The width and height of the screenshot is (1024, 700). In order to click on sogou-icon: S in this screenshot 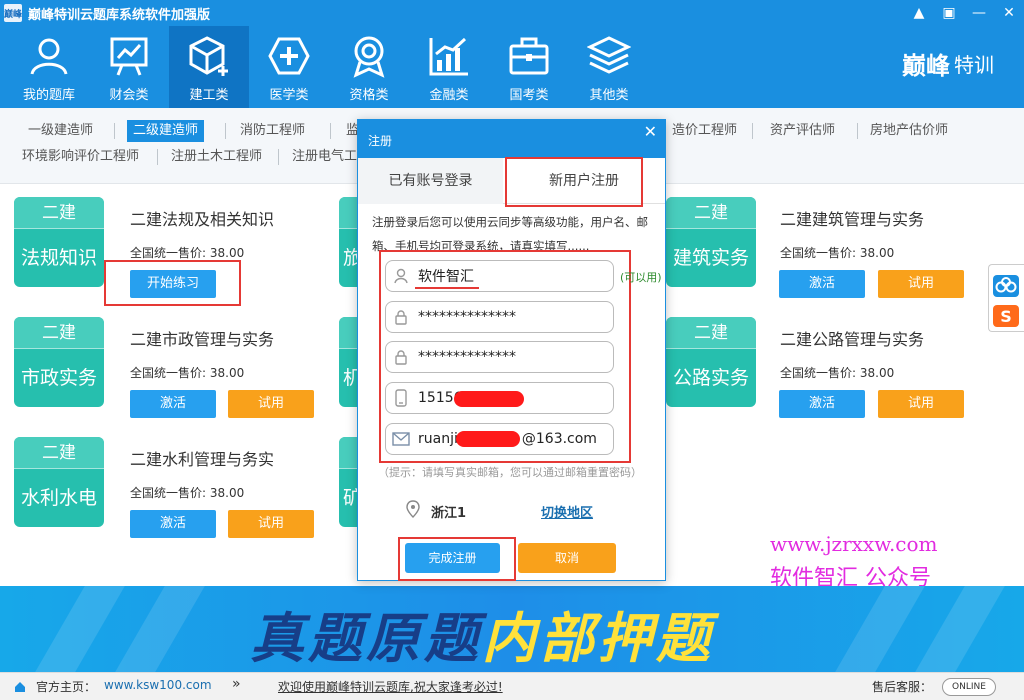, I will do `click(1006, 316)`.